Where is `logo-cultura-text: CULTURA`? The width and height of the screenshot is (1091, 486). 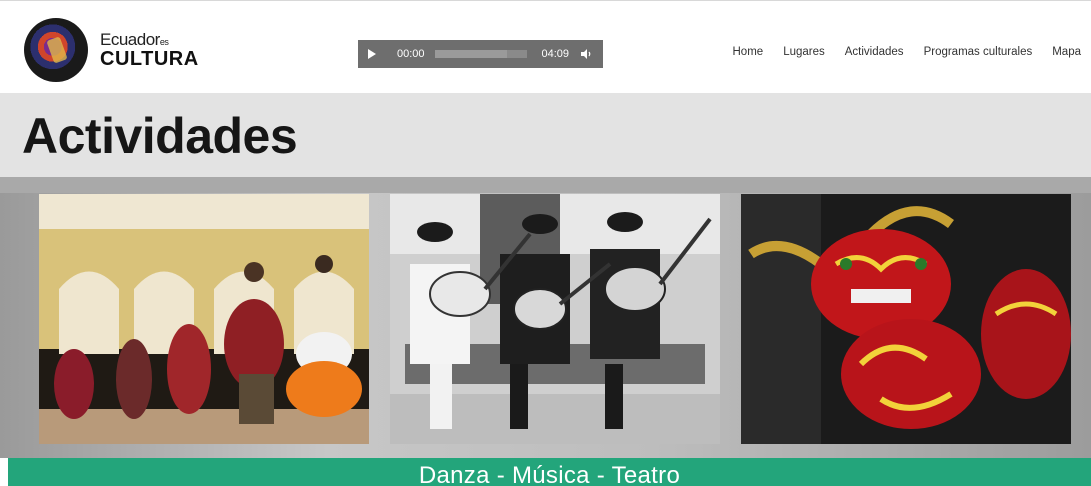
logo-cultura-text: CULTURA is located at coordinates (149, 59).